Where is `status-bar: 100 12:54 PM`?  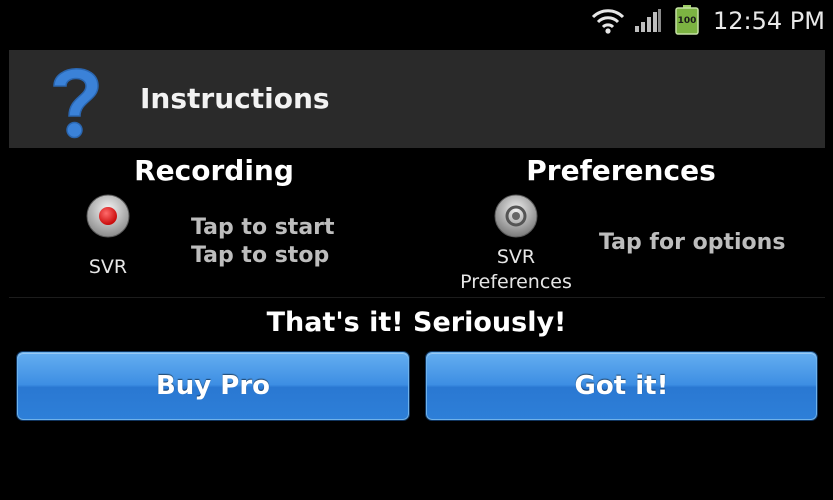 status-bar: 100 12:54 PM is located at coordinates (416, 21).